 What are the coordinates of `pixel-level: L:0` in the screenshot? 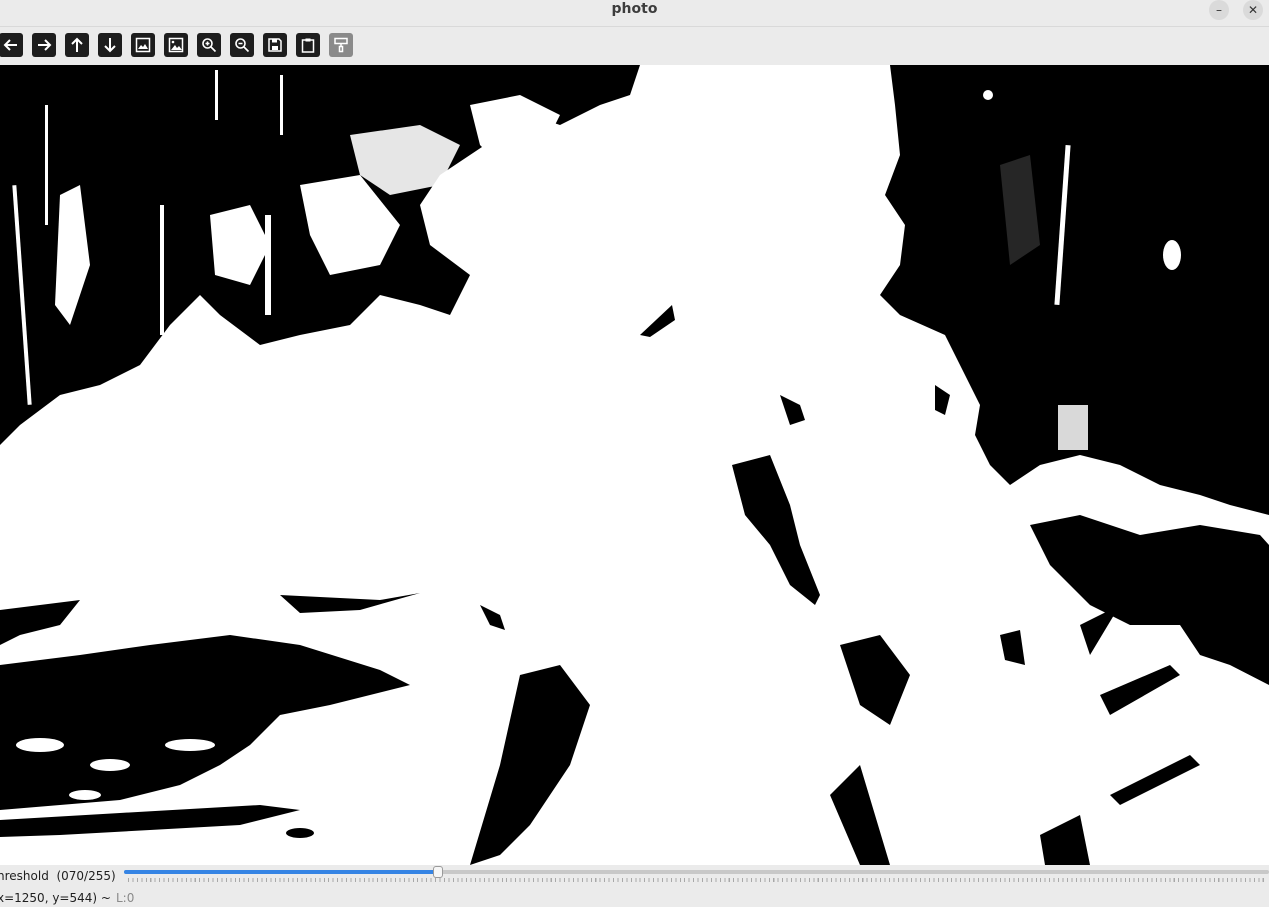 It's located at (125, 898).